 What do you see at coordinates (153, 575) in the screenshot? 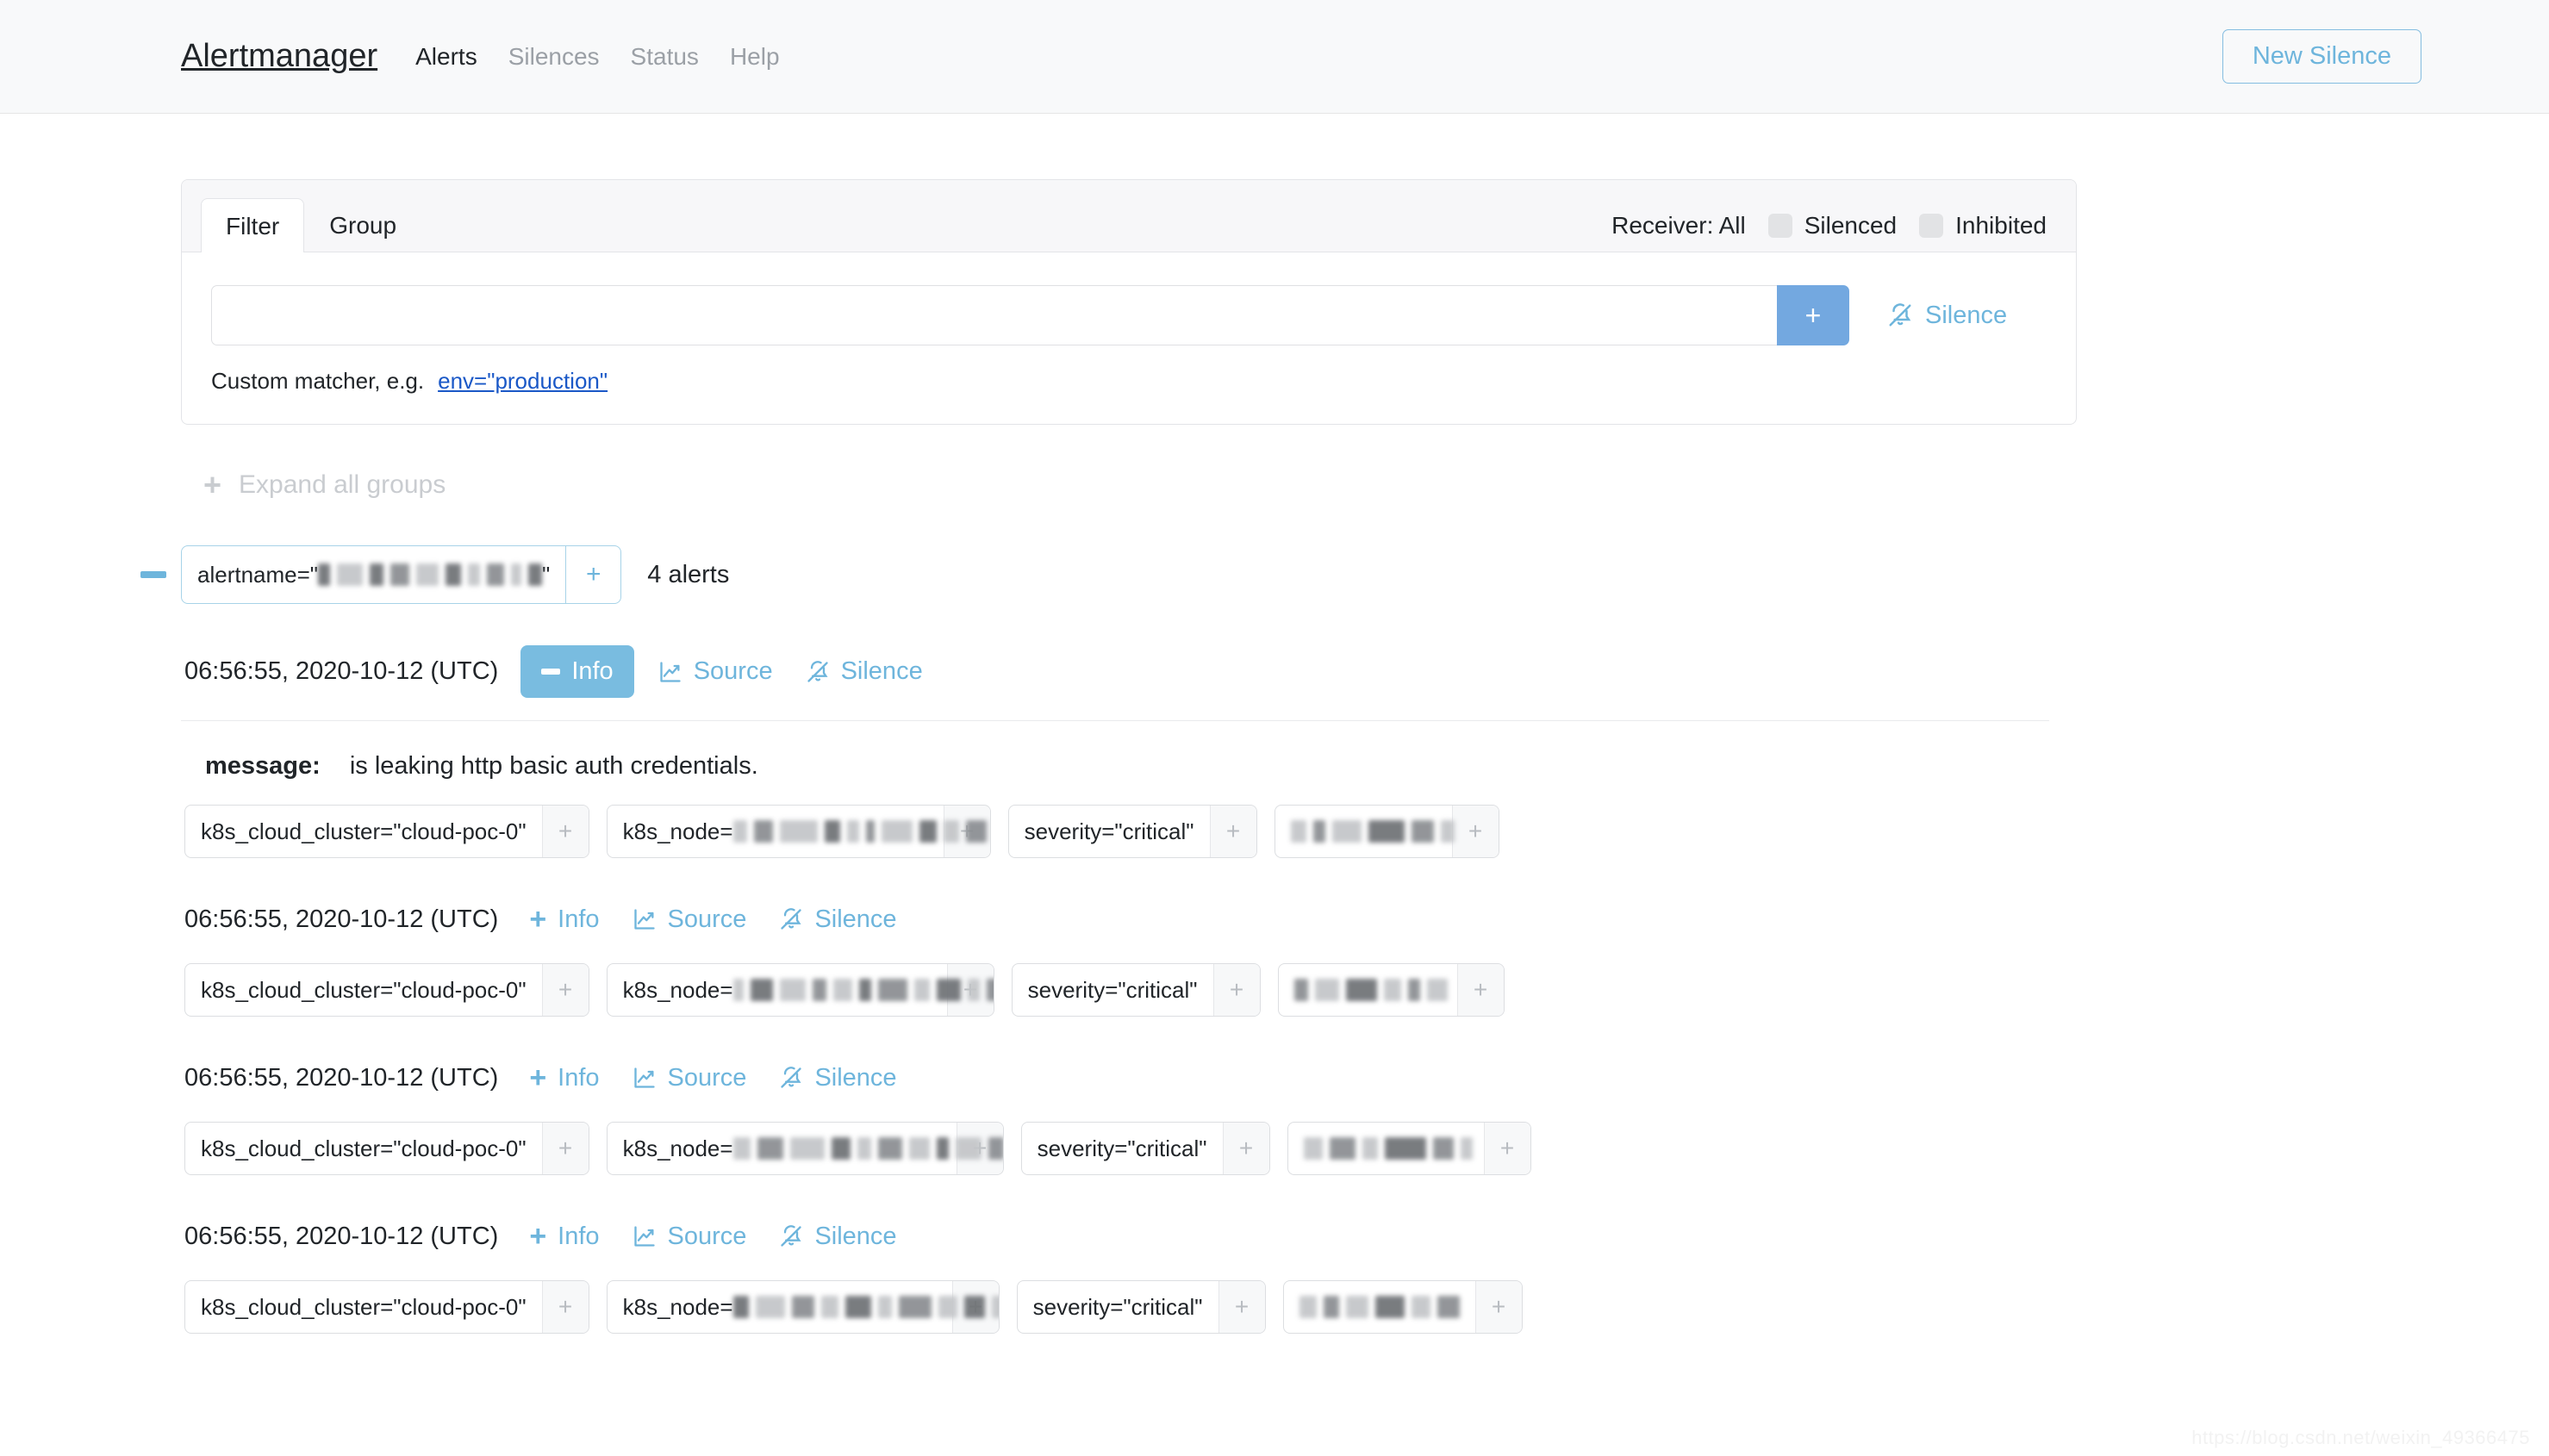
I see `group-collapse-toggle` at bounding box center [153, 575].